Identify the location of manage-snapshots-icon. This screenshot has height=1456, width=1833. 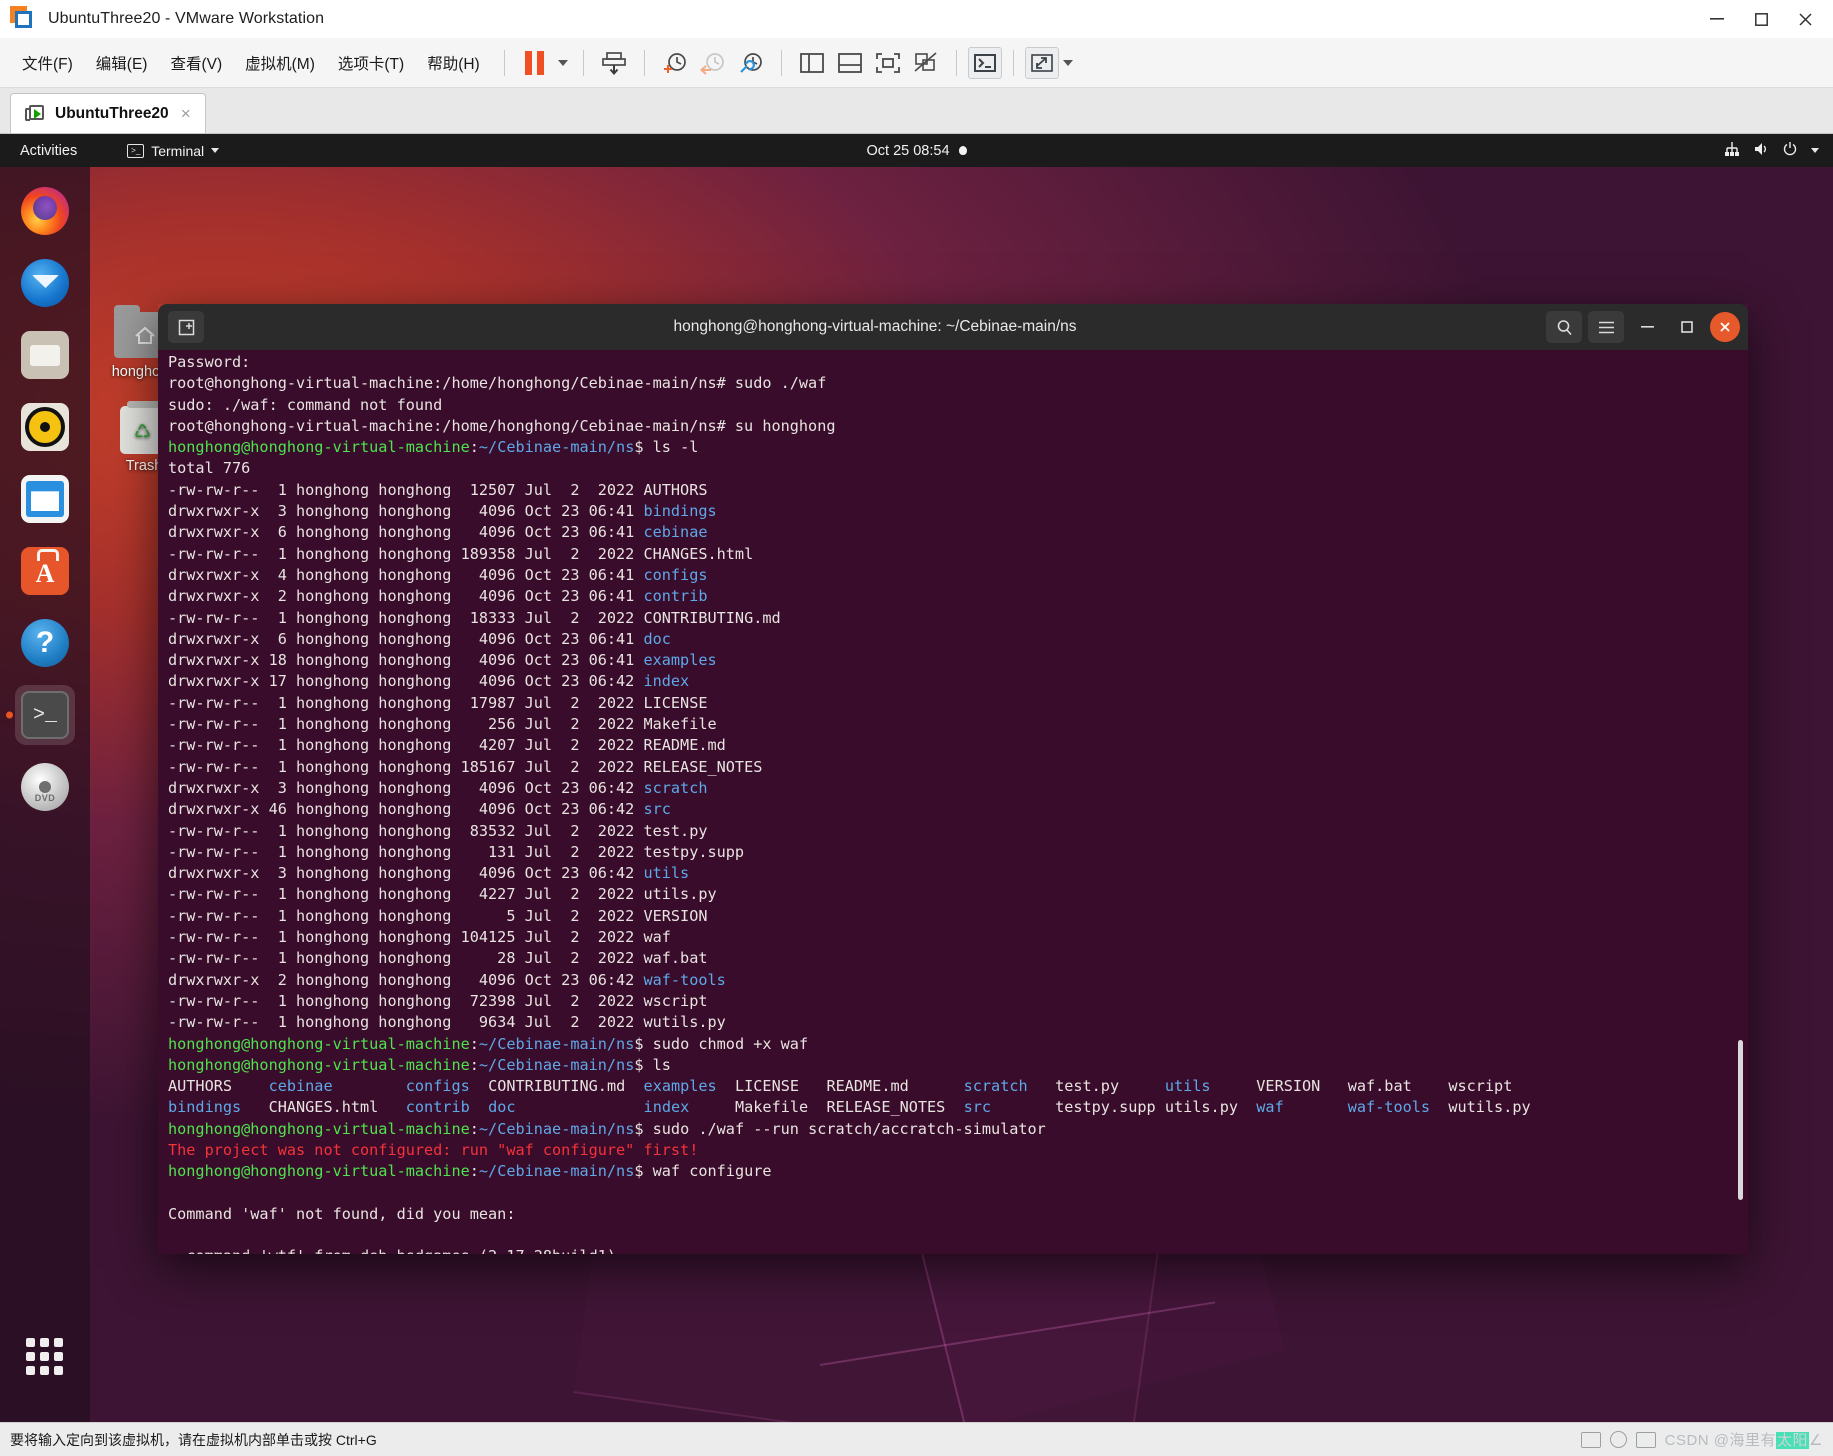
(751, 63).